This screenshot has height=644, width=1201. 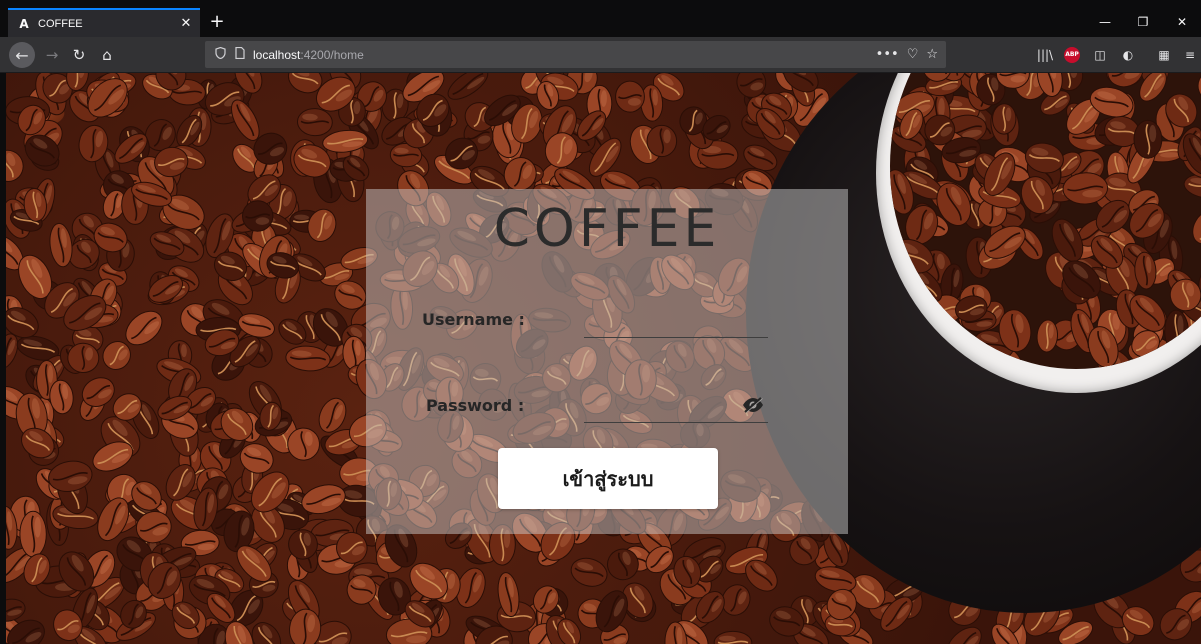 I want to click on menu-icon: ≡, so click(x=1190, y=55).